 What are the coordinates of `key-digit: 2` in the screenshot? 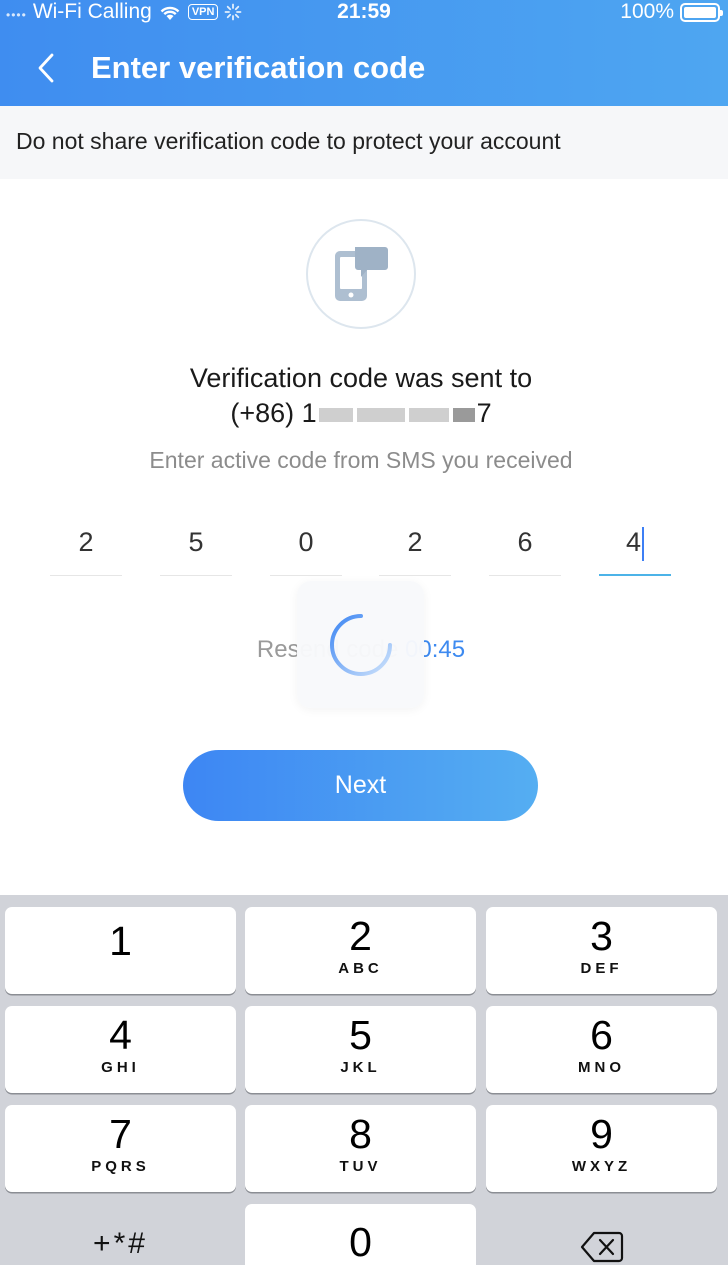 It's located at (360, 936).